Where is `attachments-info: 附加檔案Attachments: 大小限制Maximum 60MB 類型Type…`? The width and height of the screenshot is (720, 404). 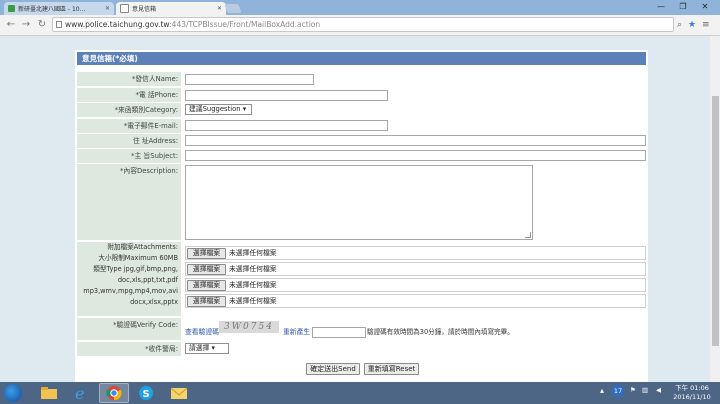
attachments-info: 附加檔案Attachments: 大小限制Maximum 60MB 類型Type… is located at coordinates (129, 275).